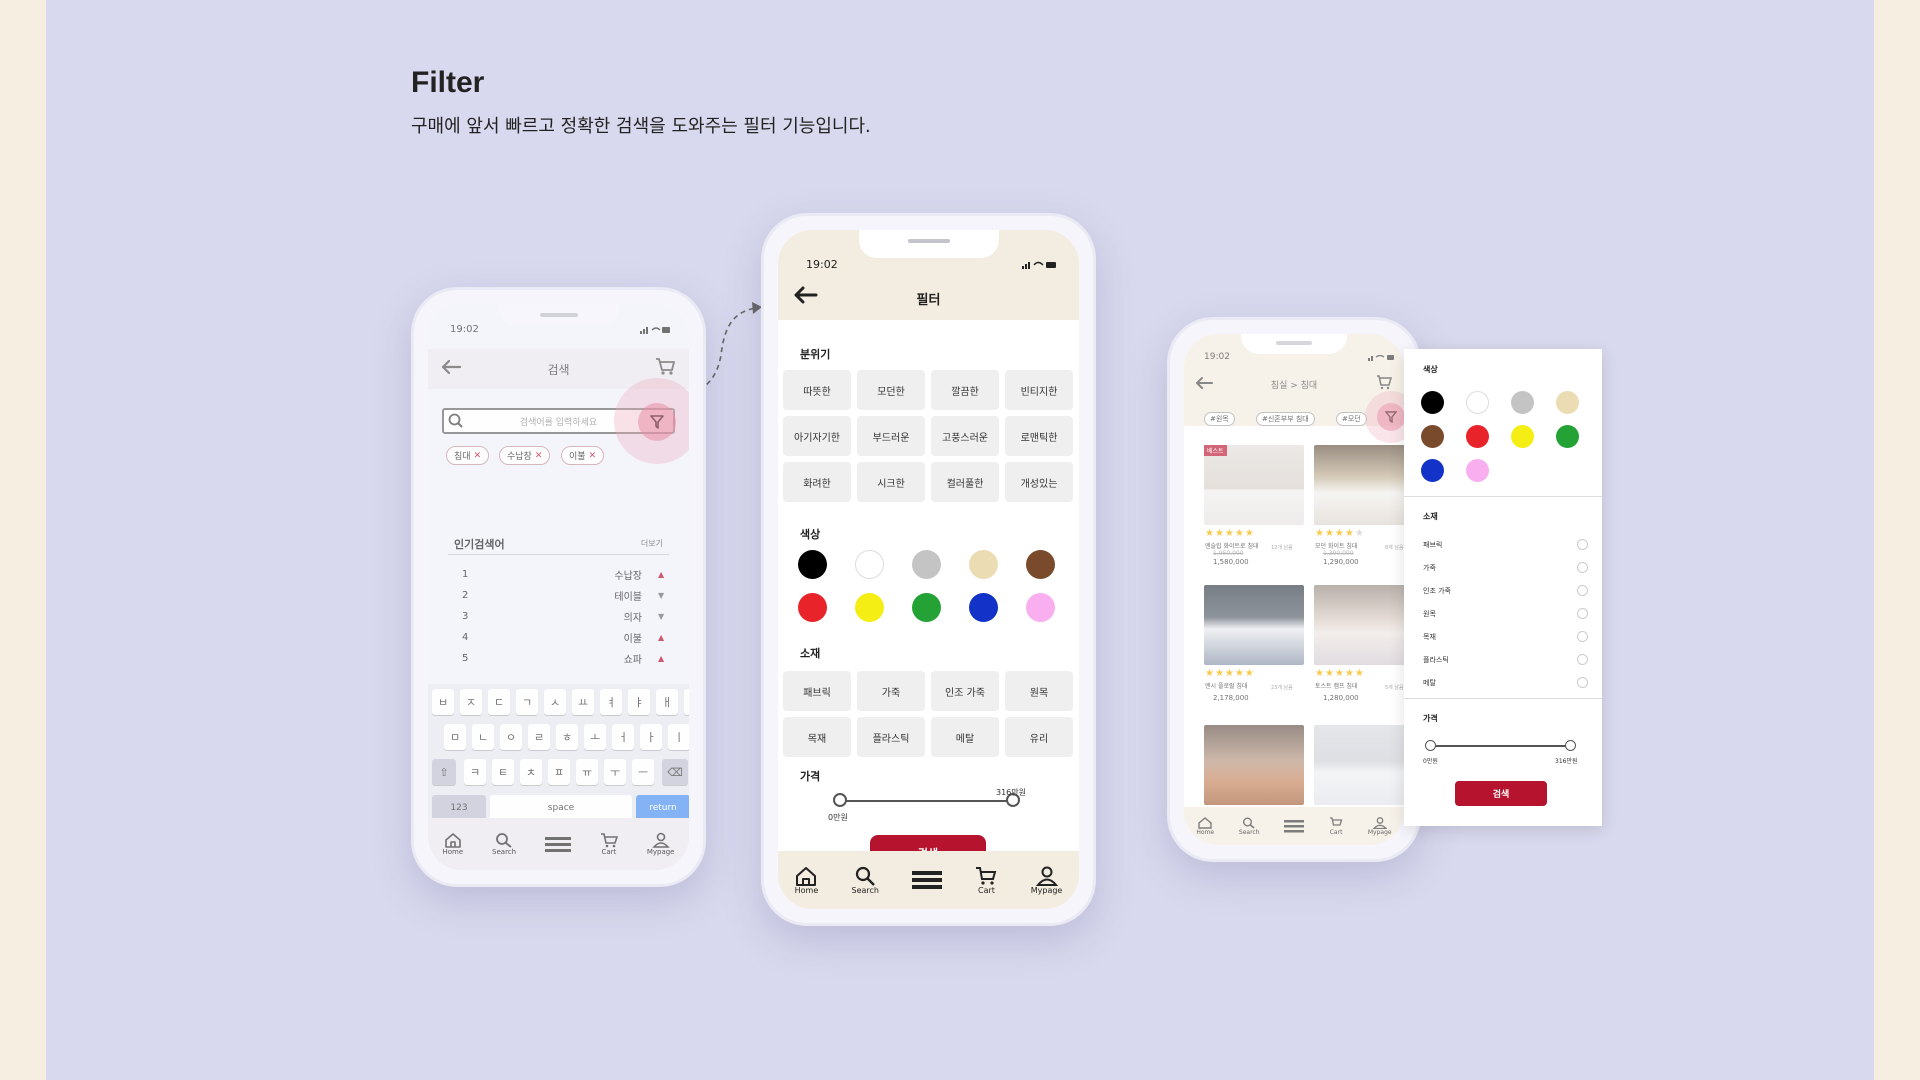  I want to click on mood-chip: 깔끔한, so click(965, 390).